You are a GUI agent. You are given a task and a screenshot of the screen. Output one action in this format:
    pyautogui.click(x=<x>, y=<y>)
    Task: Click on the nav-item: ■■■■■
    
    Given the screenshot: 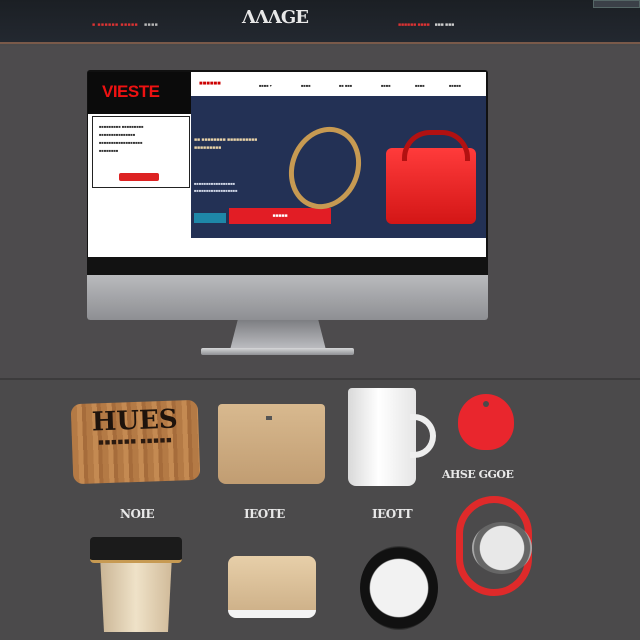 What is the action you would take?
    pyautogui.click(x=455, y=85)
    